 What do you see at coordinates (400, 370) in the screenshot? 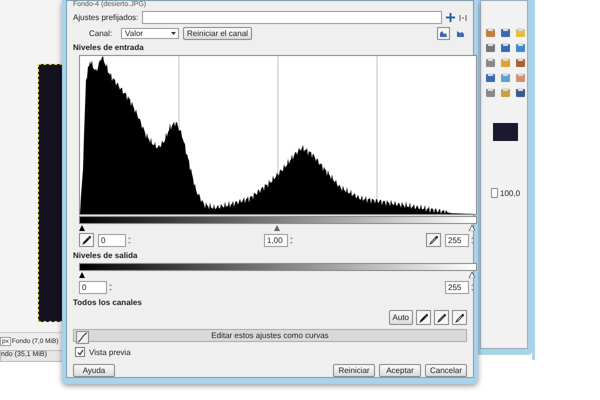
I see `dialog-button: Aceptar` at bounding box center [400, 370].